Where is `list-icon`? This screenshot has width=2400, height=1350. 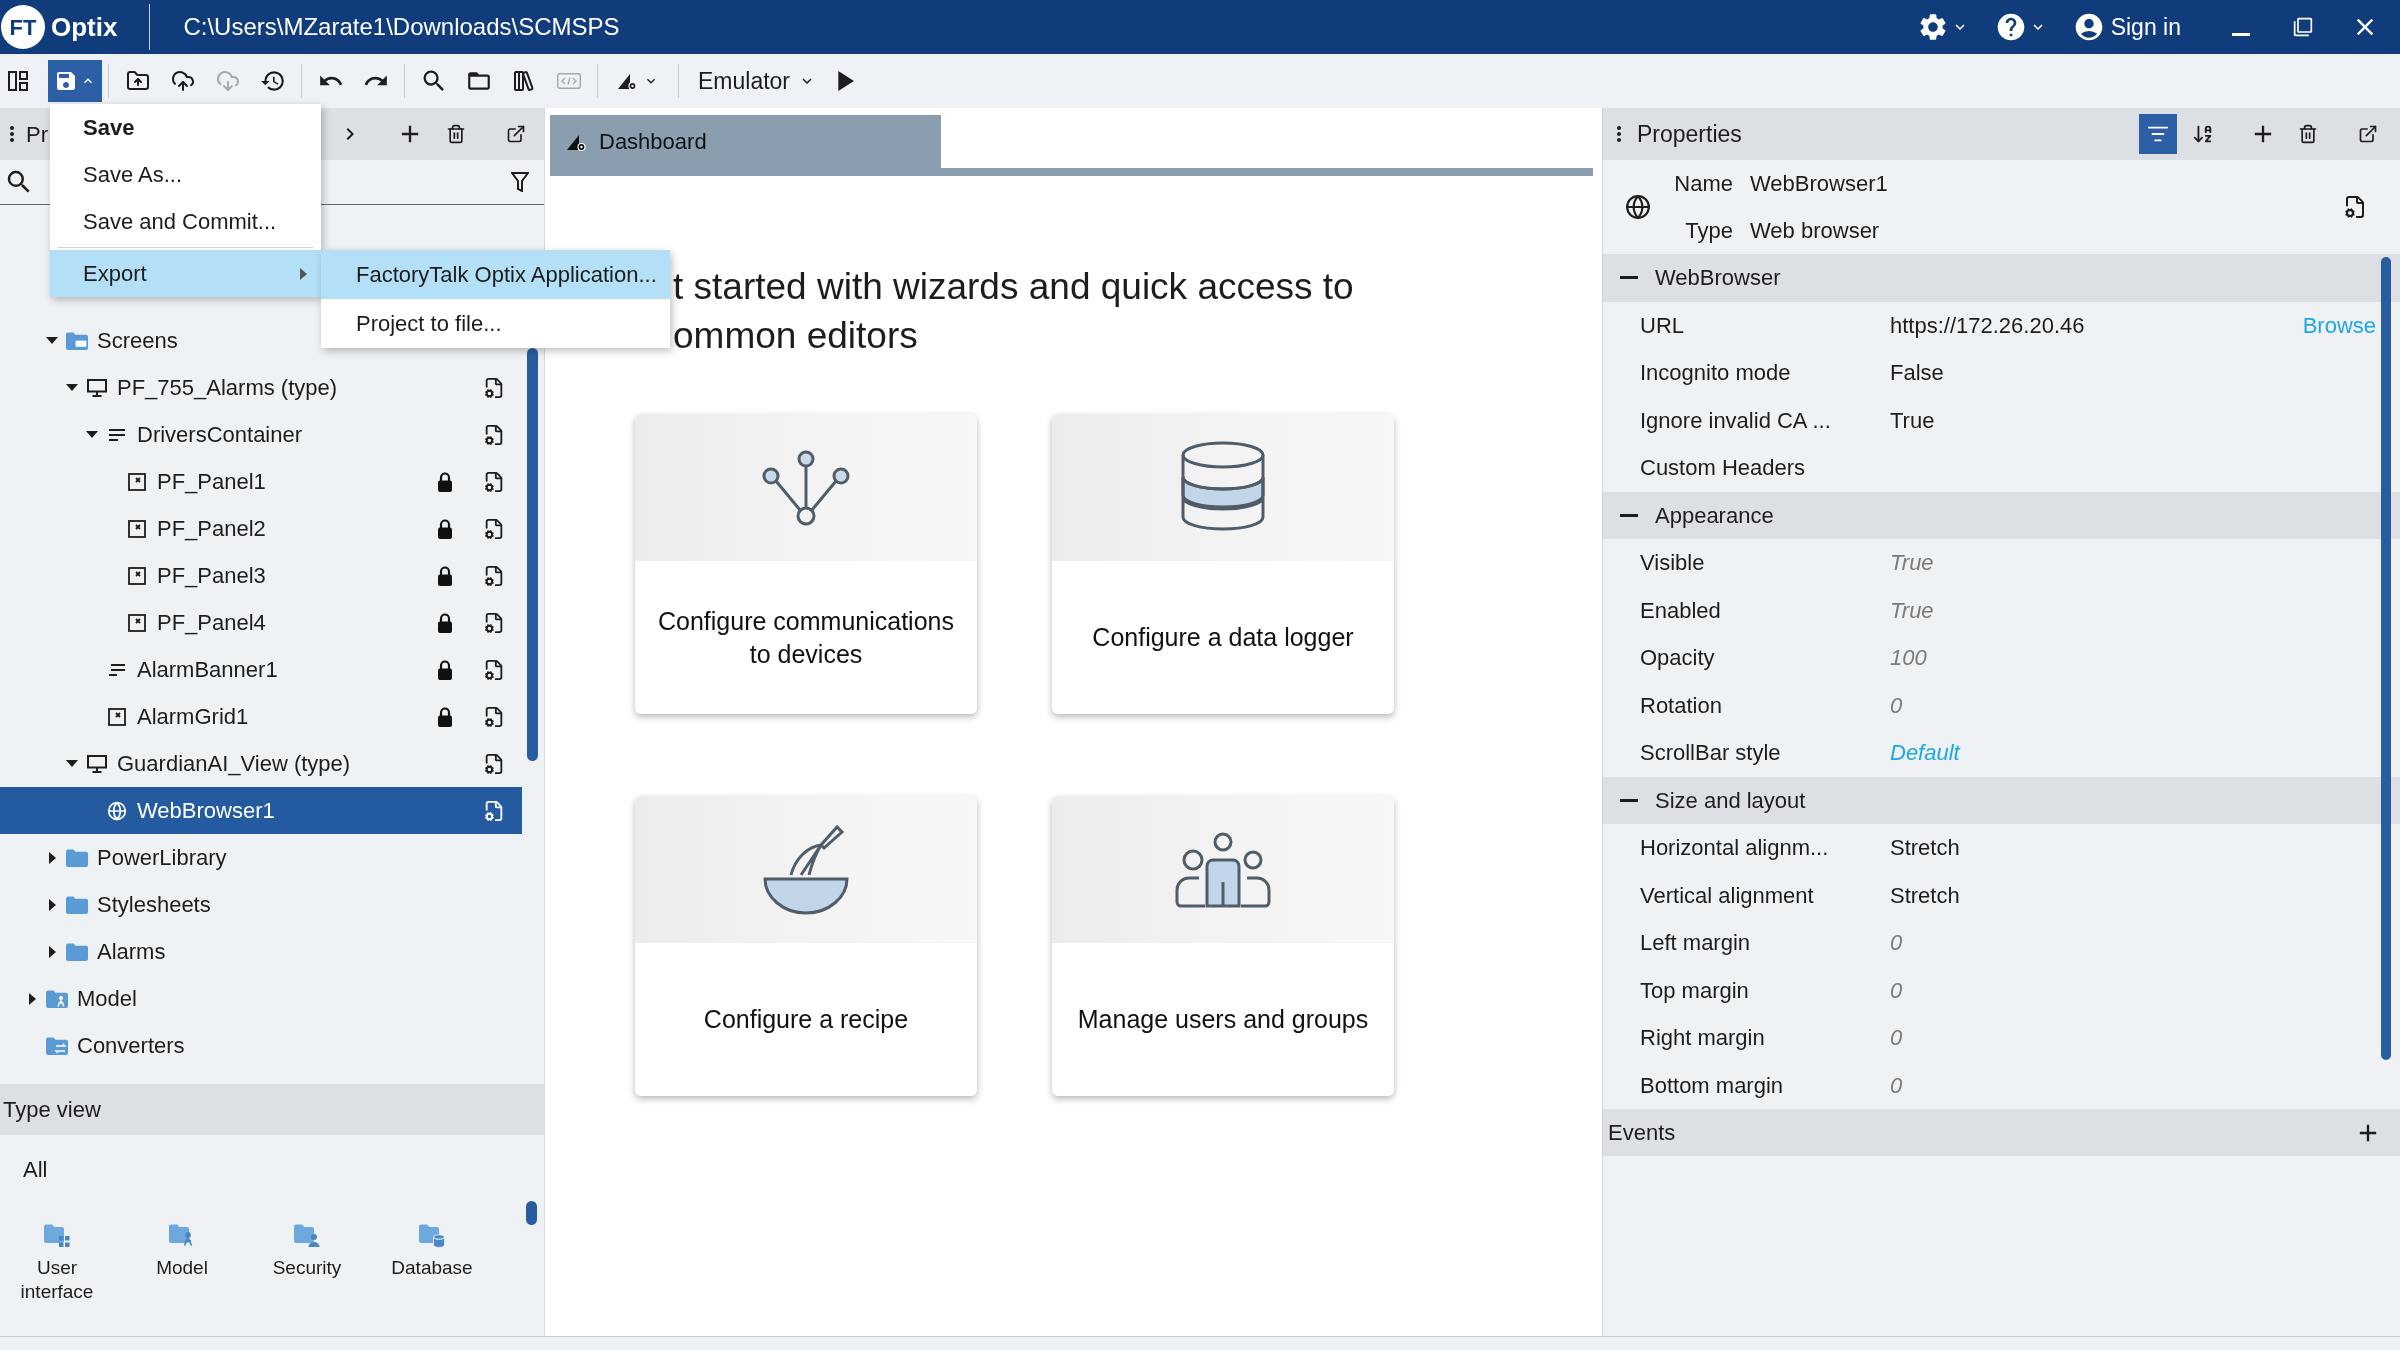 list-icon is located at coordinates (117, 434).